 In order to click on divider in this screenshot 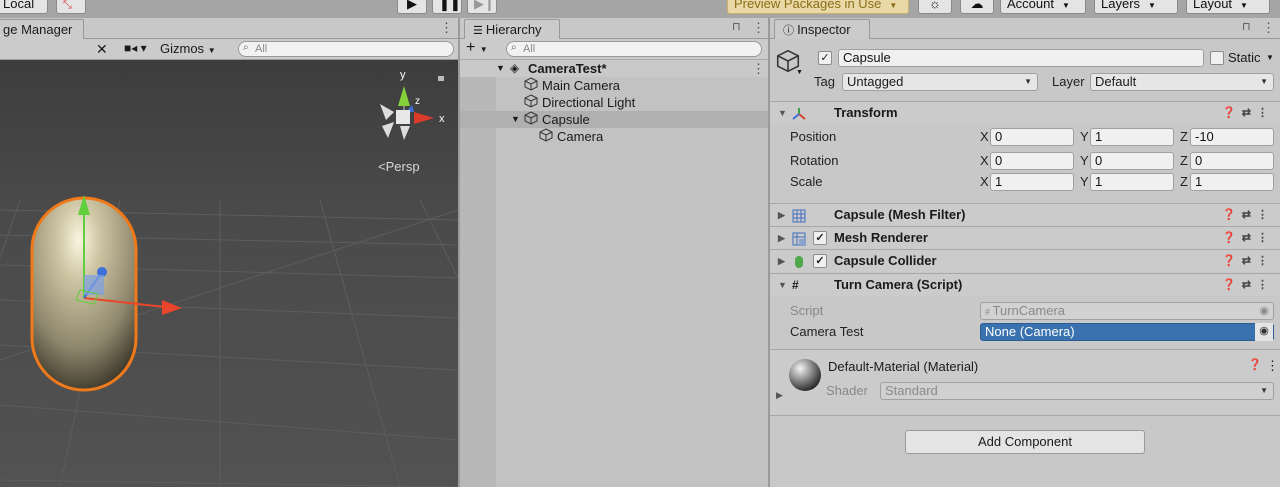, I will do `click(1025, 415)`.